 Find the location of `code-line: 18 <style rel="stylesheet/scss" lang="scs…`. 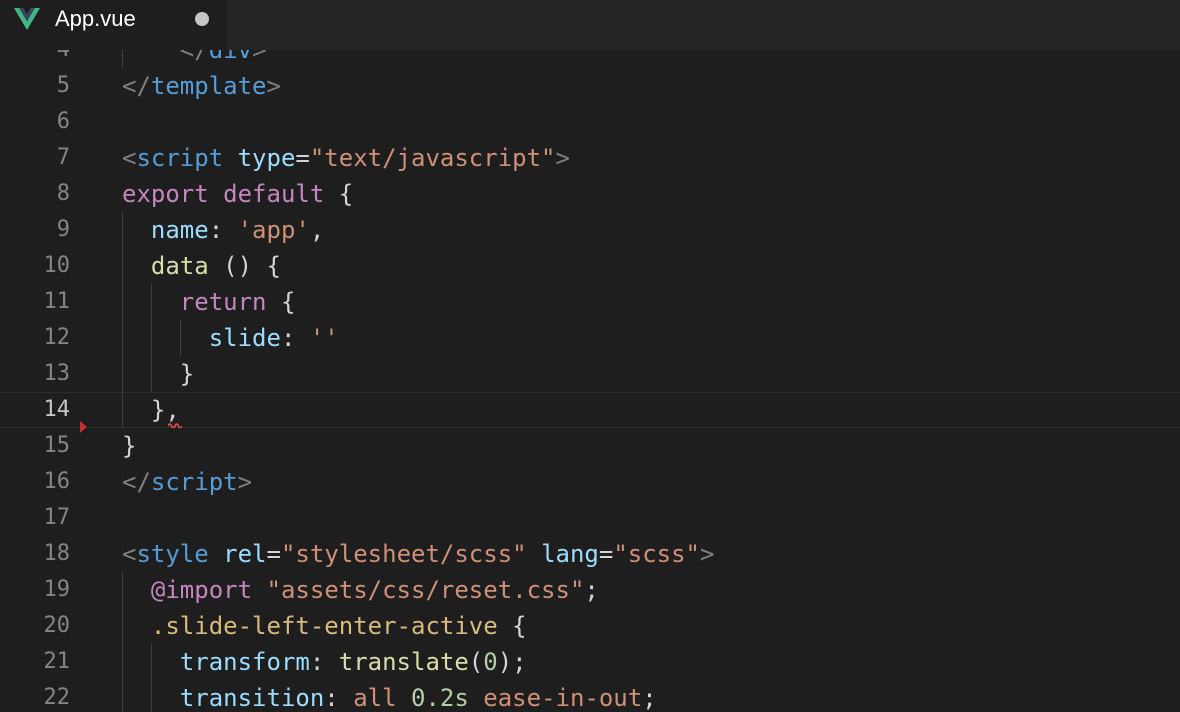

code-line: 18 <style rel="stylesheet/scss" lang="scs… is located at coordinates (590, 554).